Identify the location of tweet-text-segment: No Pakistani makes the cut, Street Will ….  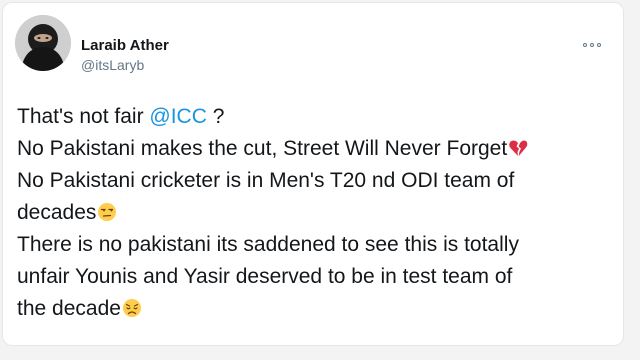
(262, 148).